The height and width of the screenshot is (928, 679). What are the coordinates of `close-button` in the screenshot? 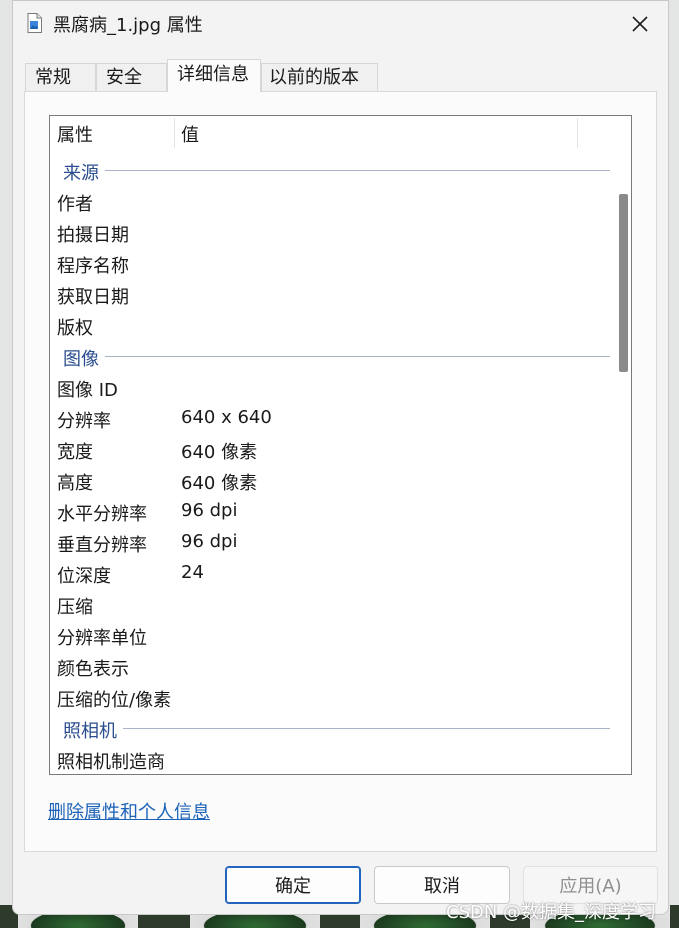 It's located at (640, 24).